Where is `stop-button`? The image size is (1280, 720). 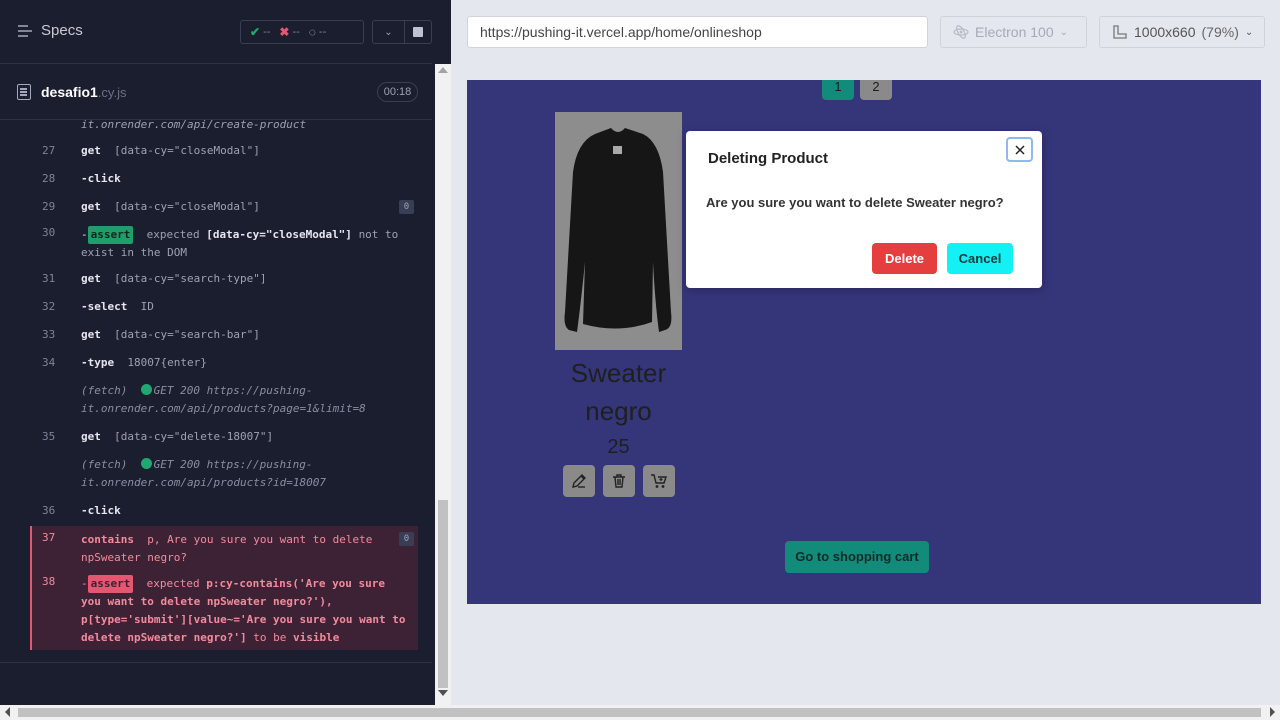
stop-button is located at coordinates (418, 32).